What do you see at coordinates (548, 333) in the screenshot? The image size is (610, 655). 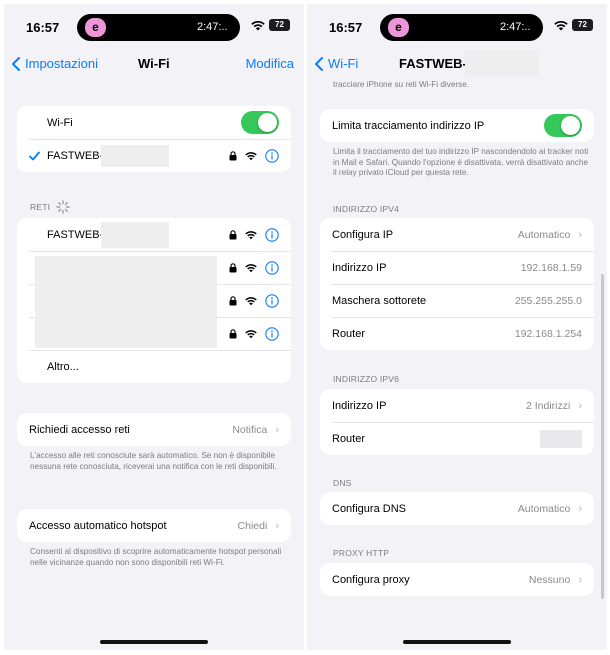 I see `router-value: 192.168.1.254` at bounding box center [548, 333].